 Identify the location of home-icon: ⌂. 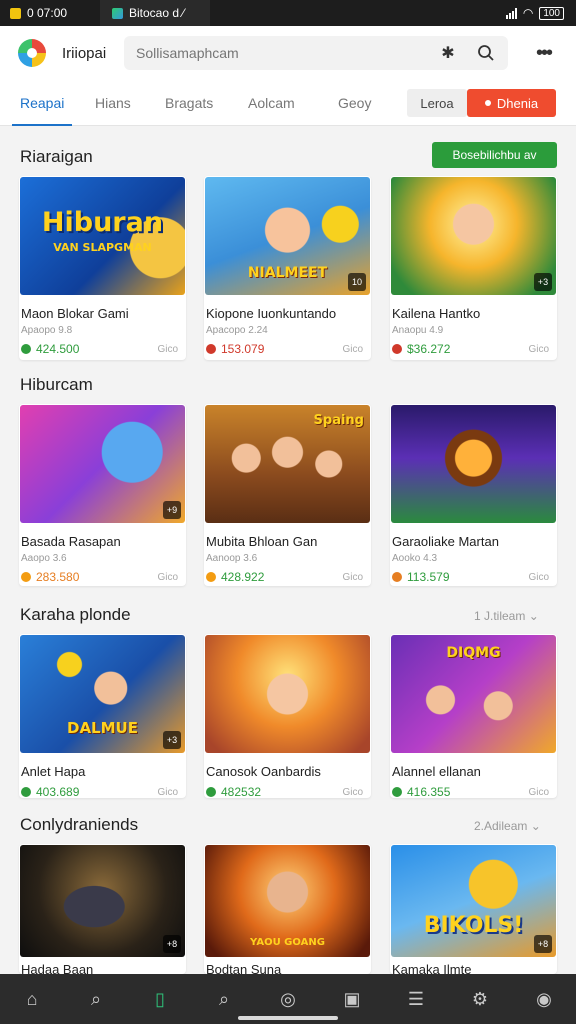
(32, 999).